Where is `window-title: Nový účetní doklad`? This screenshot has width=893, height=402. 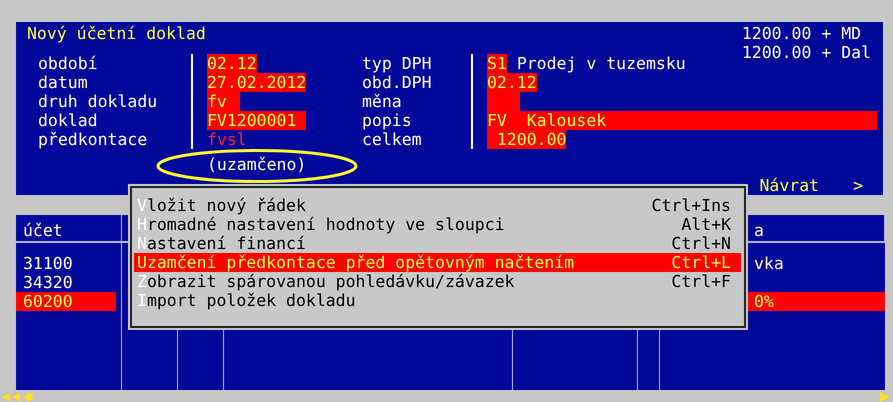
window-title: Nový účetní doklad is located at coordinates (116, 34).